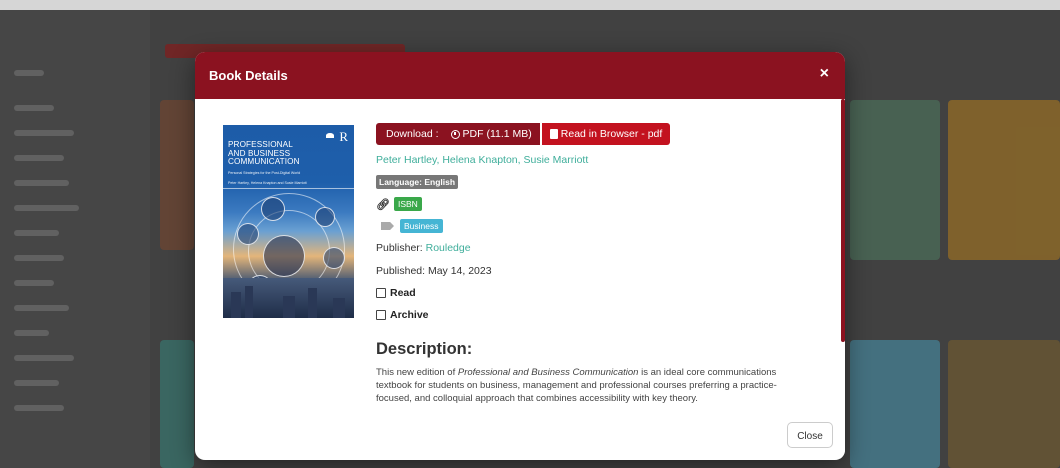 This screenshot has height=468, width=1060. I want to click on isbn-row: 🔗︎ ISBN, so click(596, 204).